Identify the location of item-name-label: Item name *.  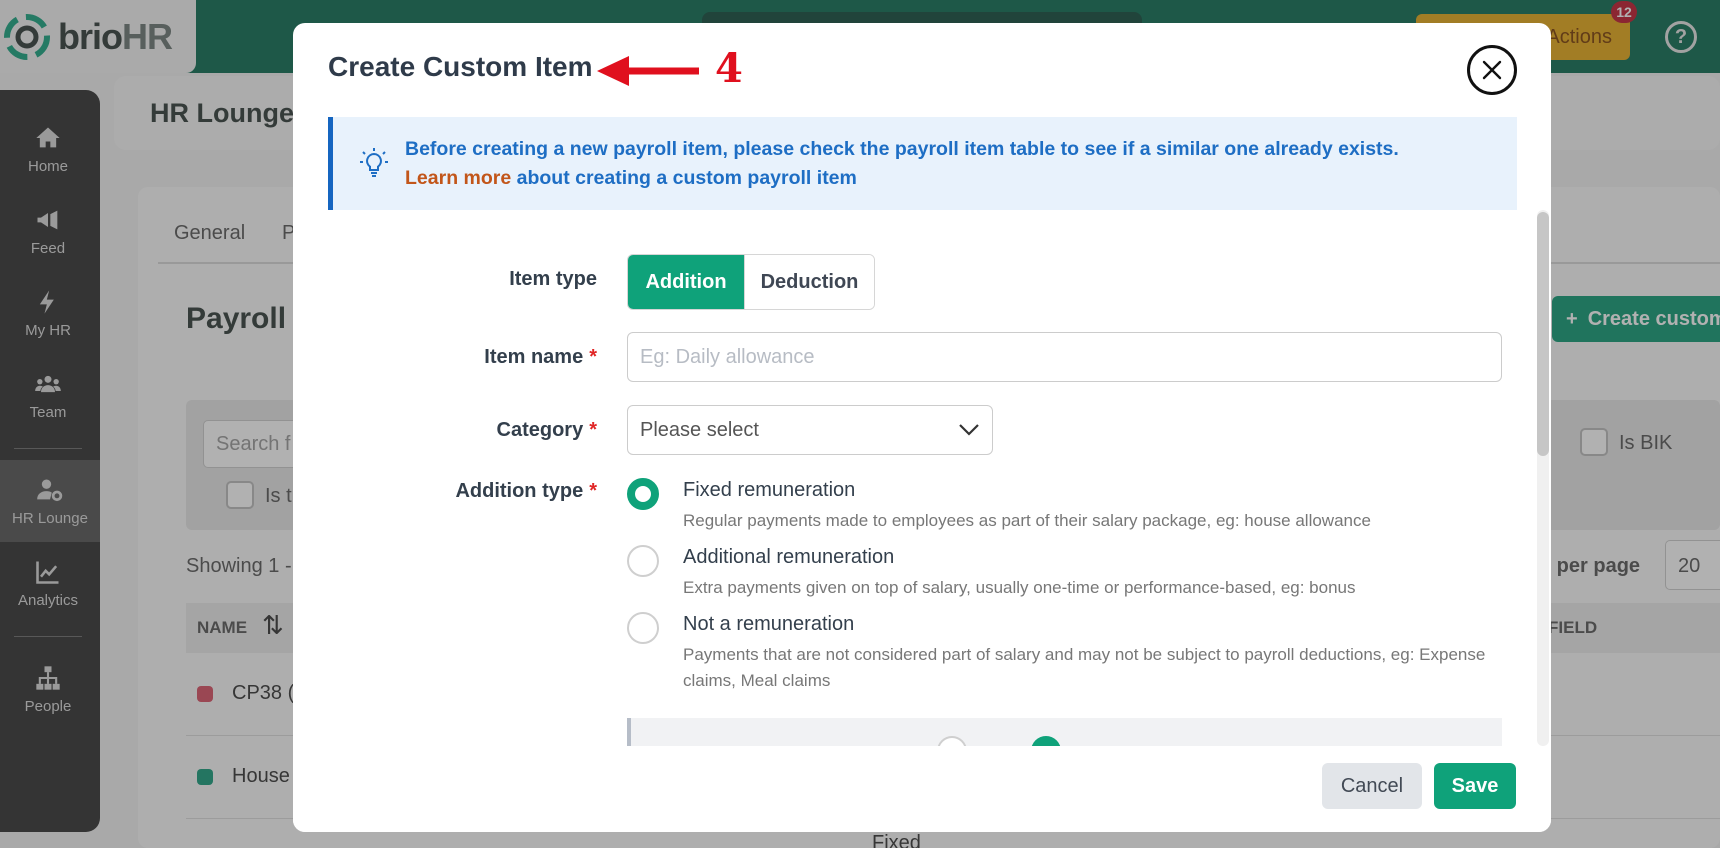
(540, 357).